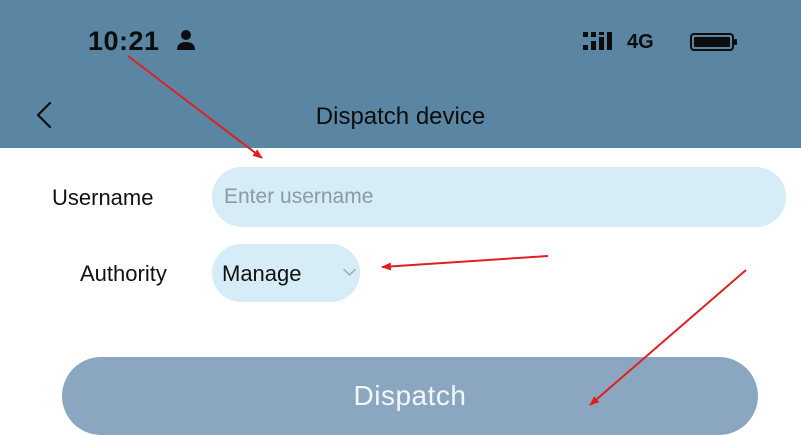 This screenshot has width=801, height=435. Describe the element at coordinates (400, 116) in the screenshot. I see `page-title: Dispatch device` at that location.